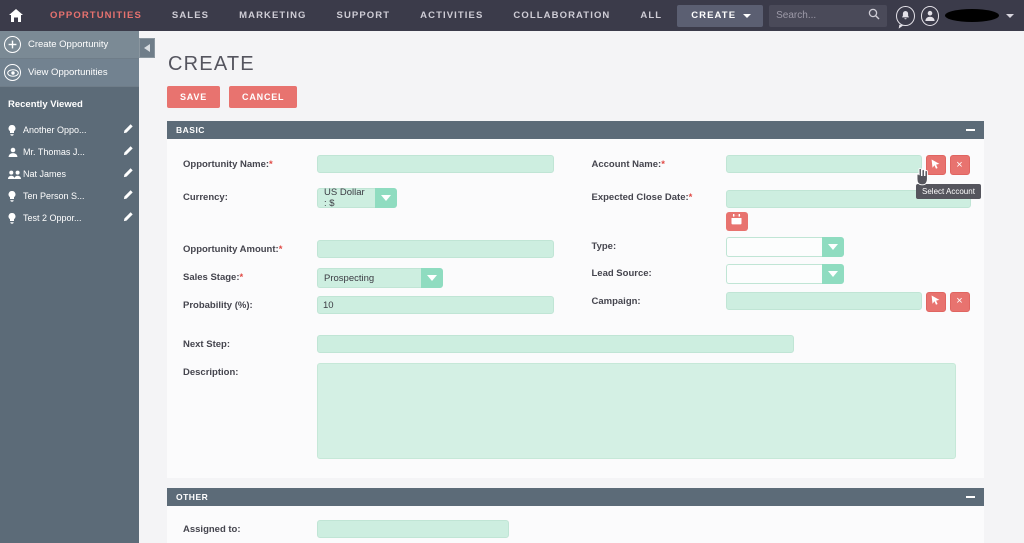 Image resolution: width=1024 pixels, height=543 pixels. Describe the element at coordinates (263, 97) in the screenshot. I see `cancel-button: CANCEL` at that location.